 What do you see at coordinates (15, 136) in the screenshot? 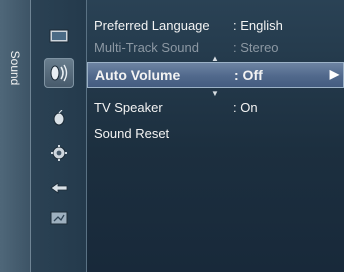
I see `category-tab: Sound` at bounding box center [15, 136].